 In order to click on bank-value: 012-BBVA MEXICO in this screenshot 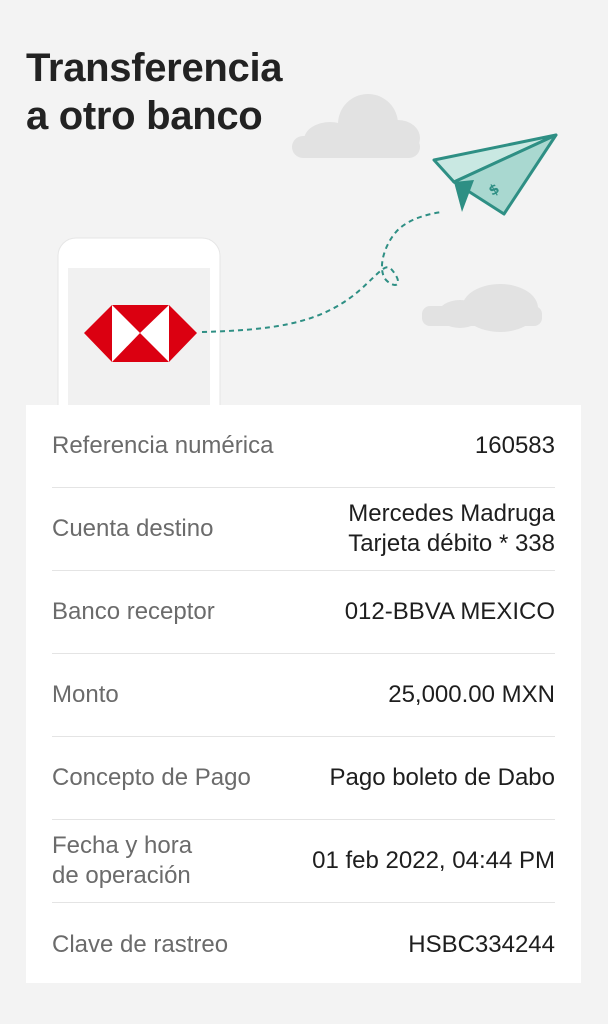, I will do `click(449, 611)`.